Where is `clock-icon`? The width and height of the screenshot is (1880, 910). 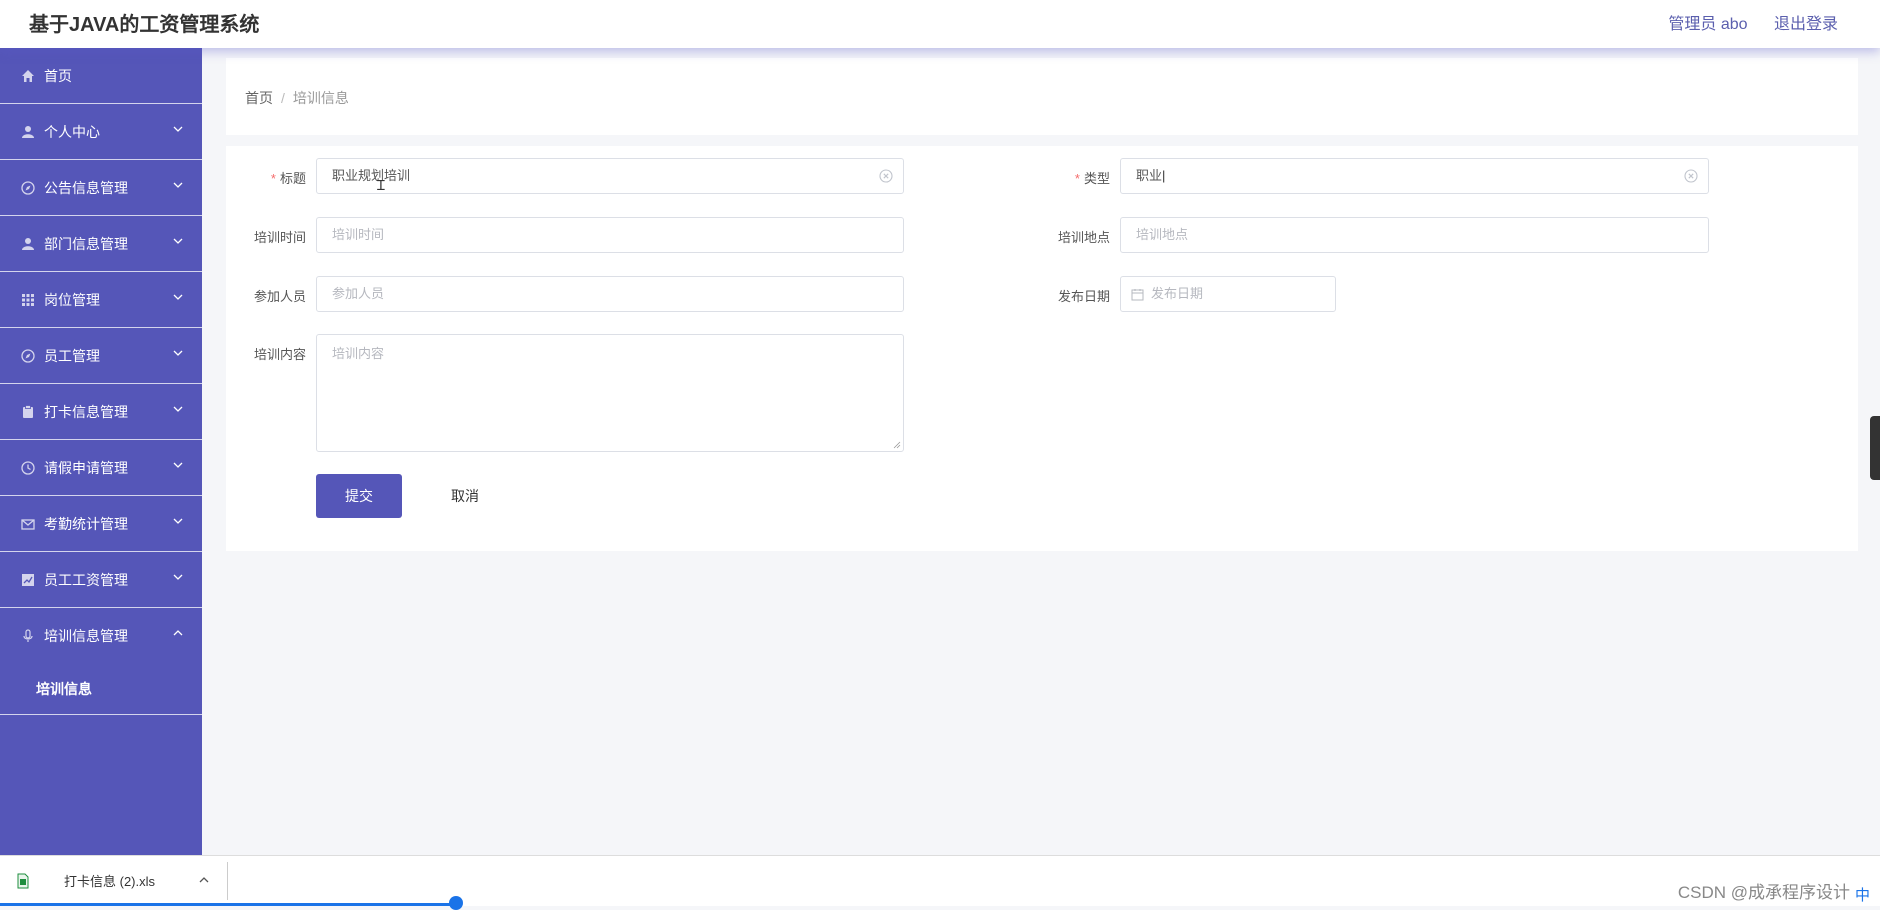
clock-icon is located at coordinates (28, 468).